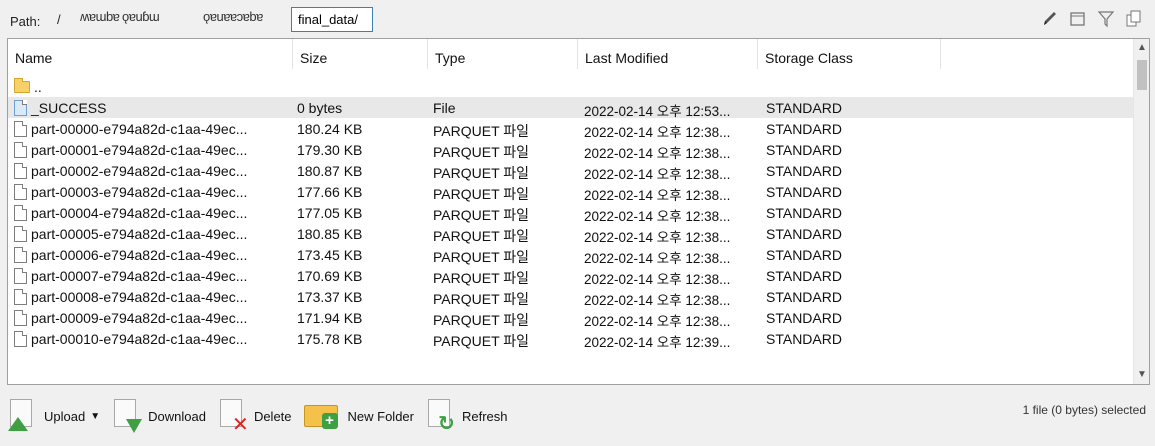 This screenshot has height=446, width=1155. Describe the element at coordinates (95, 416) in the screenshot. I see `chevron-down-icon: ▼` at that location.